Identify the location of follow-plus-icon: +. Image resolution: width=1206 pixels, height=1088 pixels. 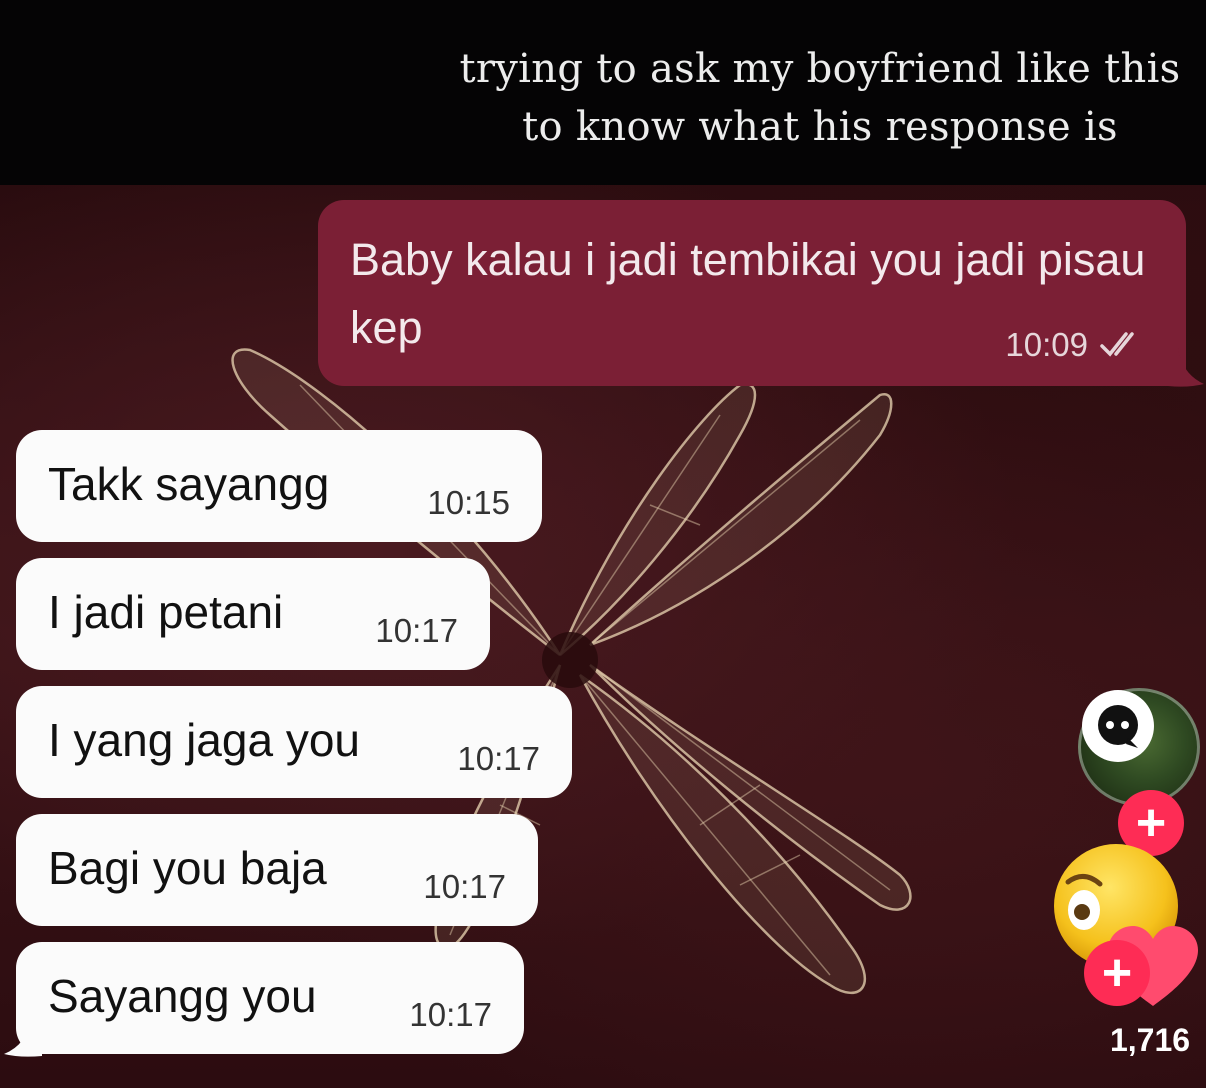
(1117, 973).